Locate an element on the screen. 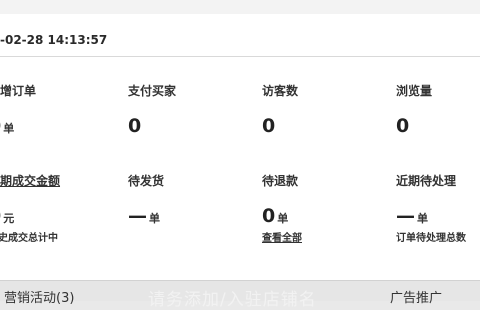 This screenshot has width=480, height=310. stat-label: 待发货 is located at coordinates (146, 181).